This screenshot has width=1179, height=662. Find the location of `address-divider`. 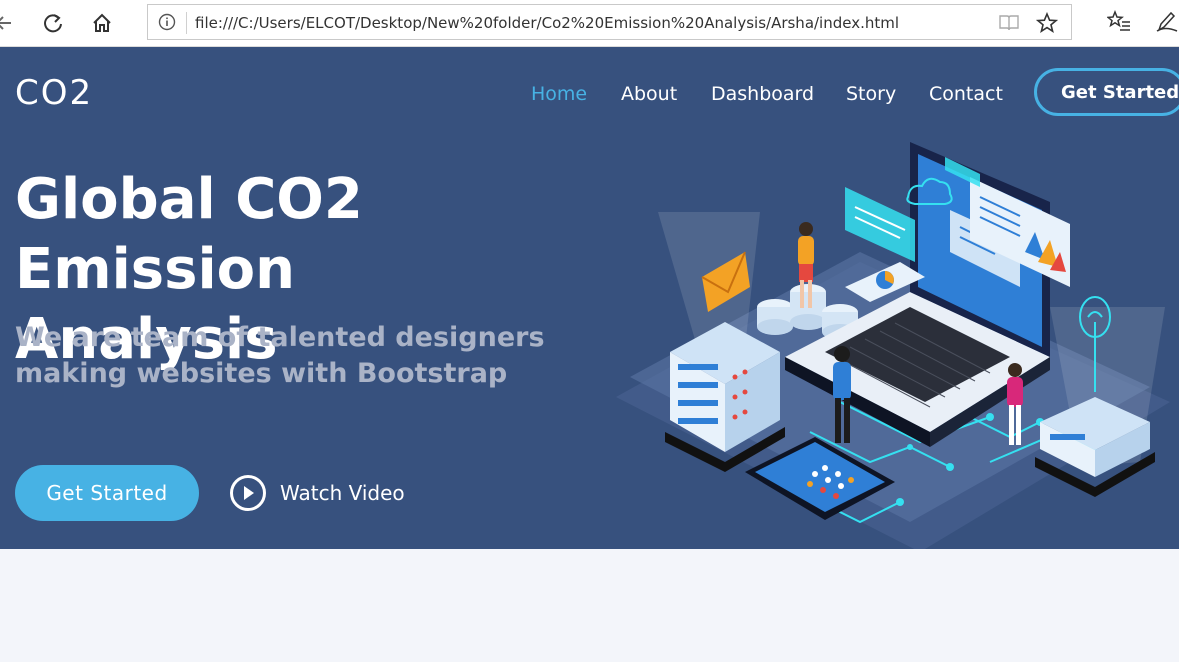

address-divider is located at coordinates (186, 23).